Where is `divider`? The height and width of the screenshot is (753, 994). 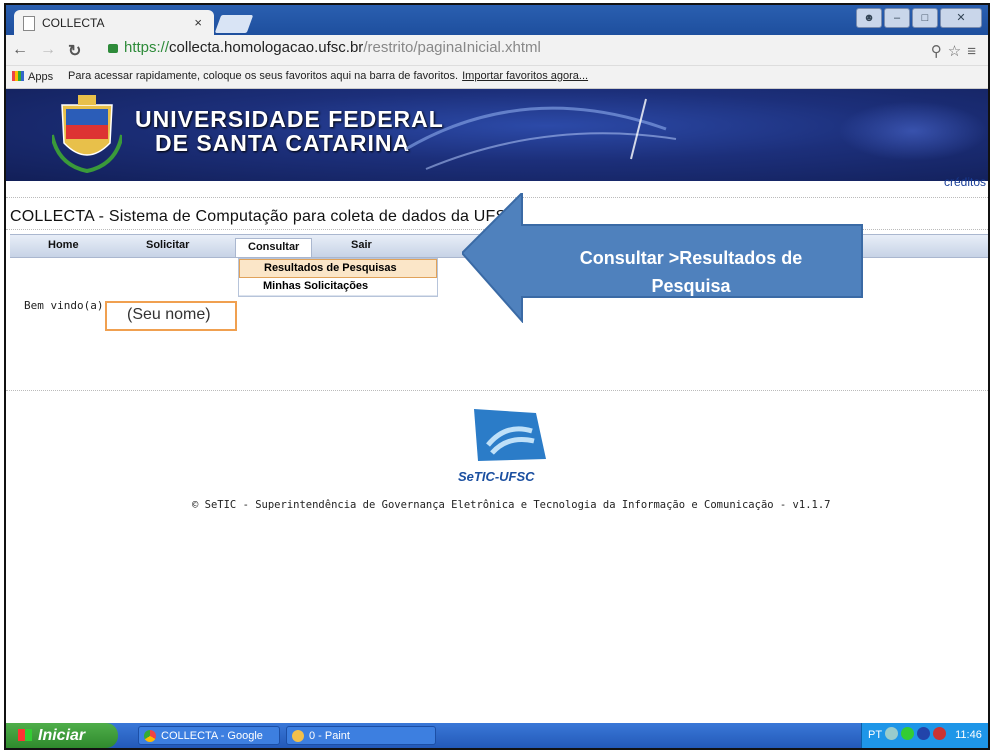
divider is located at coordinates (497, 390).